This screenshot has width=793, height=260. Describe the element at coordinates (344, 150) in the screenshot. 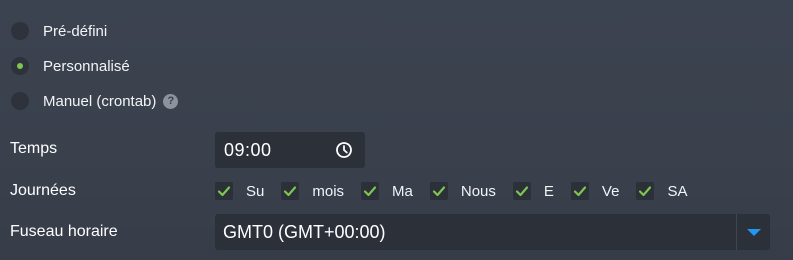

I see `clock-icon` at that location.